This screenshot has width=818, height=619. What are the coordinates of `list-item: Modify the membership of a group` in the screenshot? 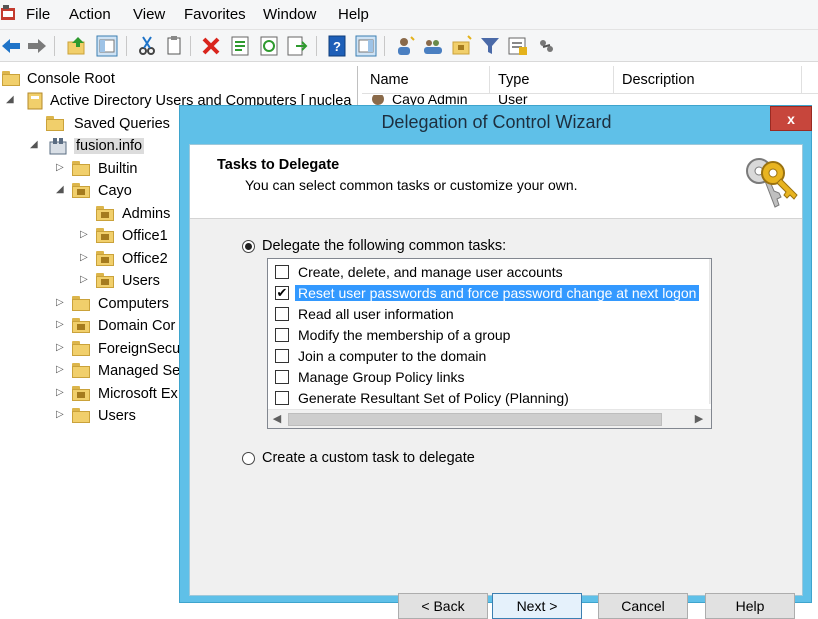 It's located at (488, 335).